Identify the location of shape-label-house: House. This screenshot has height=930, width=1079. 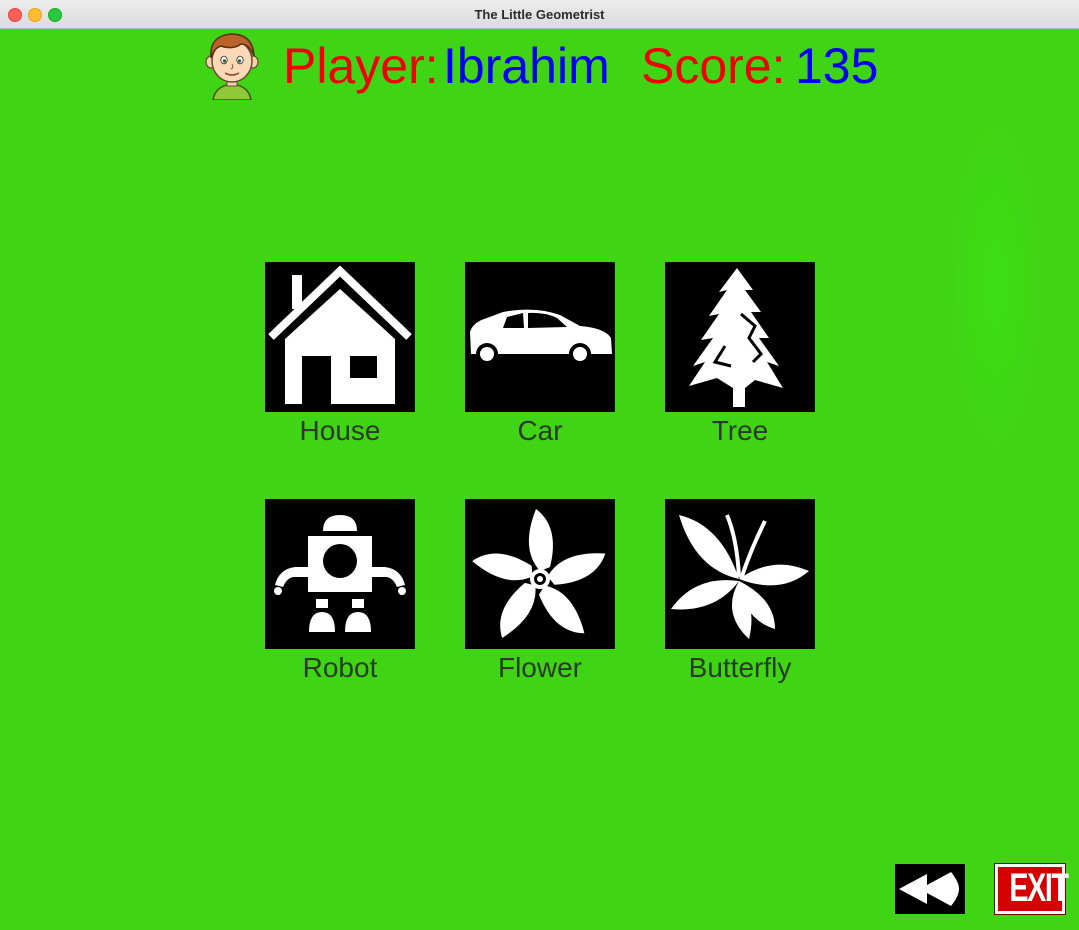
(340, 430).